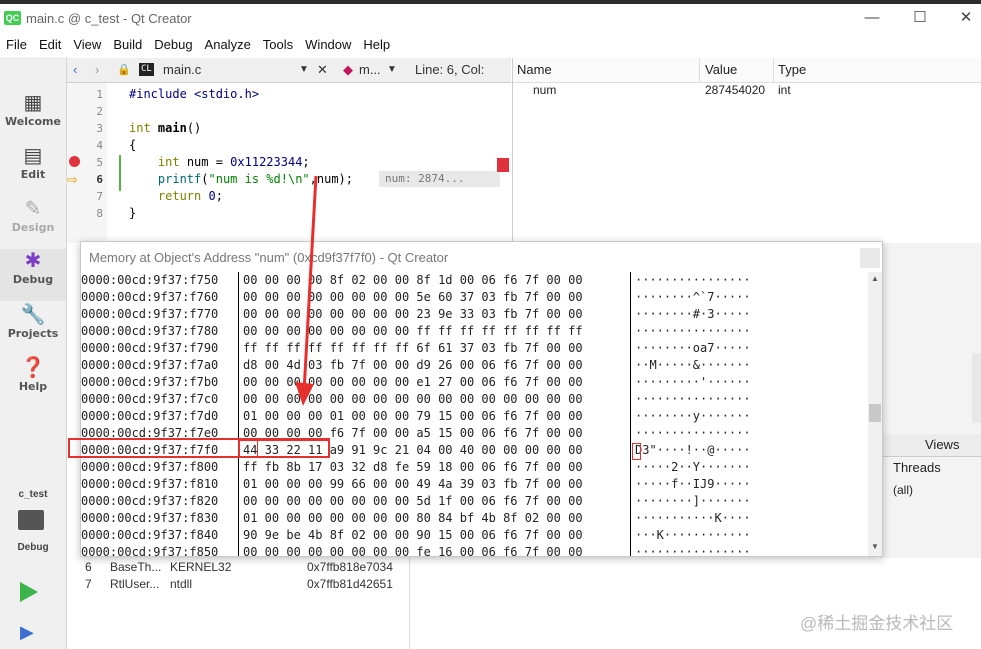 The width and height of the screenshot is (981, 649). Describe the element at coordinates (322, 70) in the screenshot. I see `close-file-icon: ✕` at that location.